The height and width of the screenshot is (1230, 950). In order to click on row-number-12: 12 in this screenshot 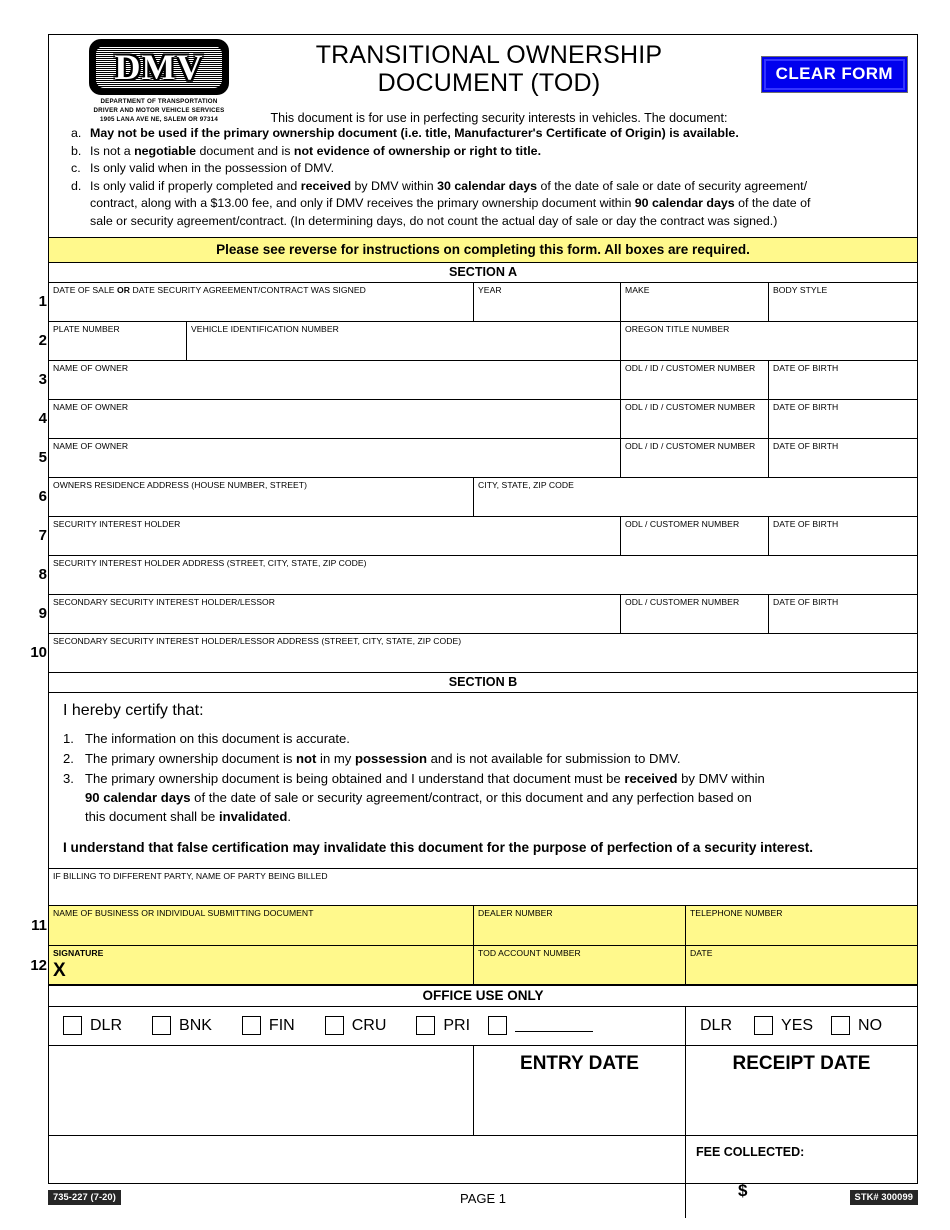, I will do `click(38, 965)`.